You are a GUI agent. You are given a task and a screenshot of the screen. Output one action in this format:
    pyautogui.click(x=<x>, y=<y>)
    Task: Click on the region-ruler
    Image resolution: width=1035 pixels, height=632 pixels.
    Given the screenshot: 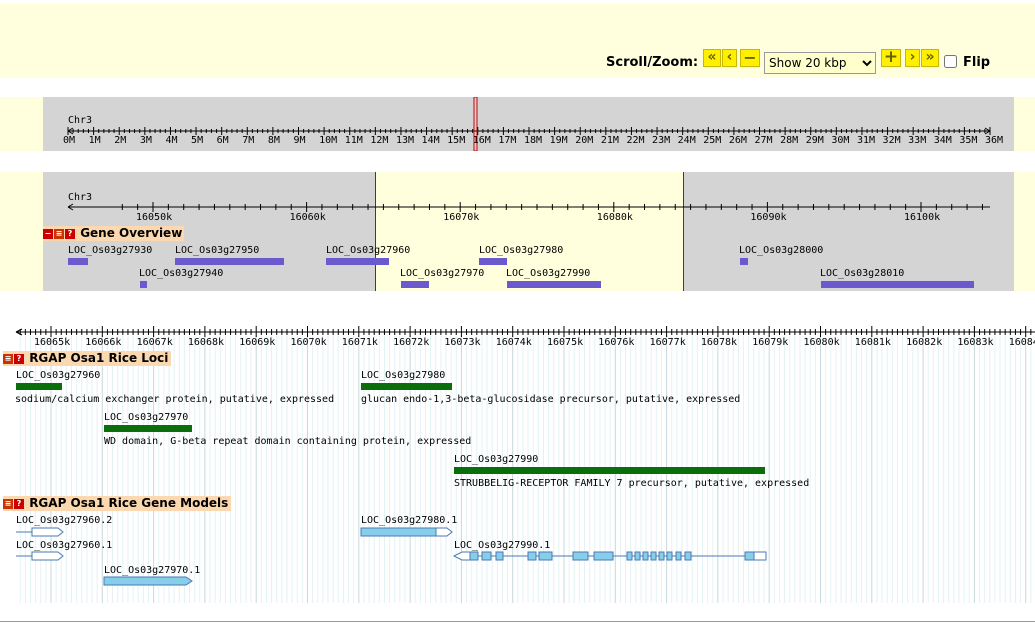 What is the action you would take?
    pyautogui.click(x=528, y=207)
    